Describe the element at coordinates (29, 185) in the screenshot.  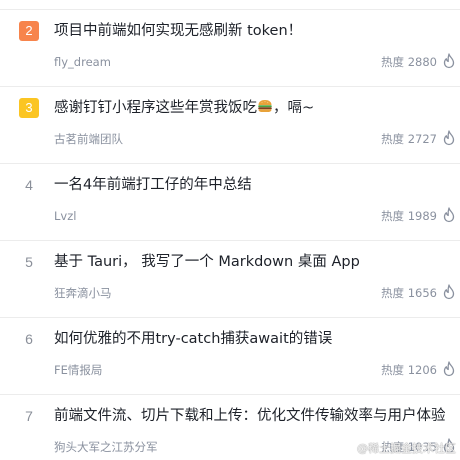
I see `rank-number: 4` at that location.